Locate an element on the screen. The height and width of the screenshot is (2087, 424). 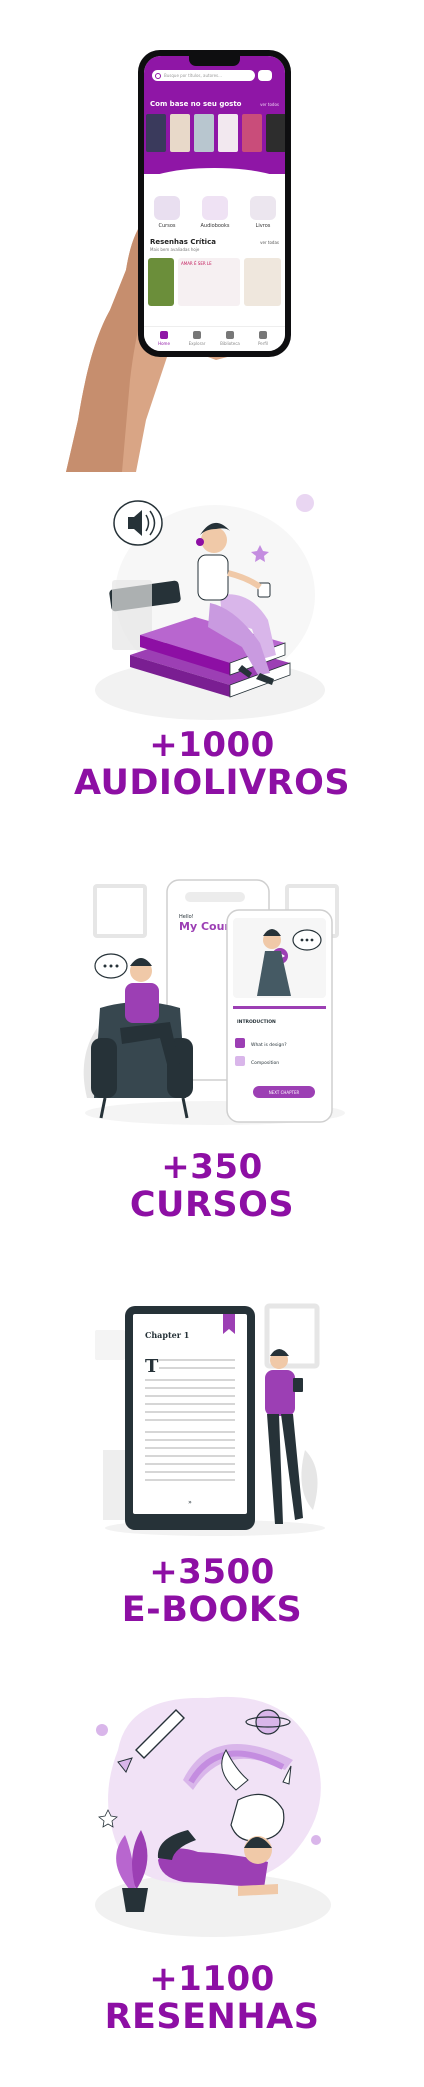
stat-number: +1000 is located at coordinates (212, 745).